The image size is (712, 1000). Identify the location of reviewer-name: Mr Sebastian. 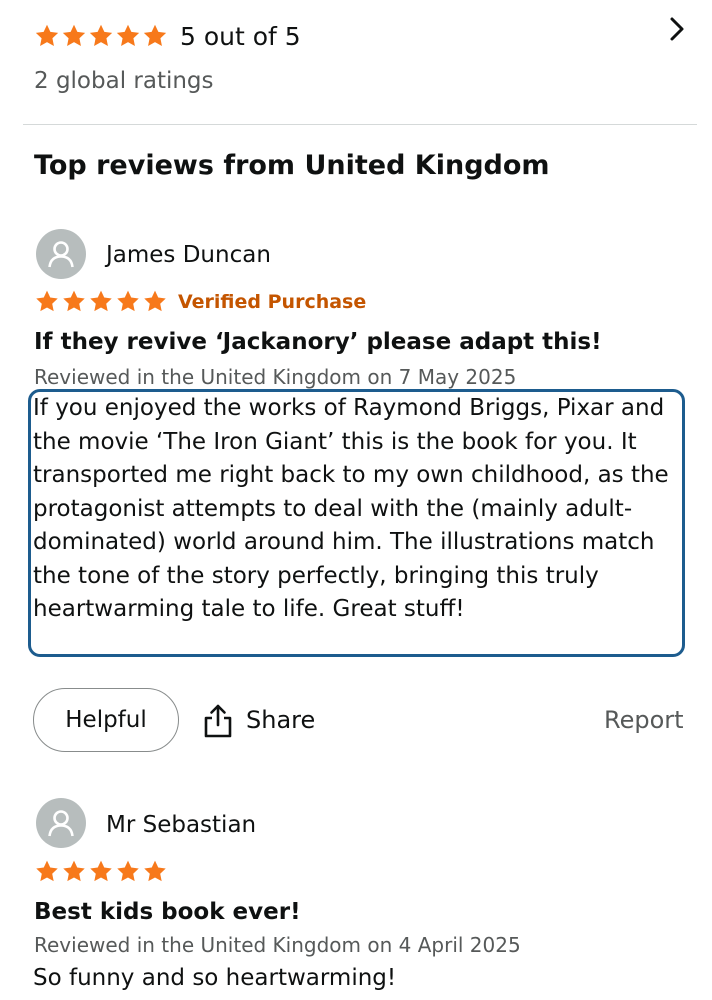
(181, 825).